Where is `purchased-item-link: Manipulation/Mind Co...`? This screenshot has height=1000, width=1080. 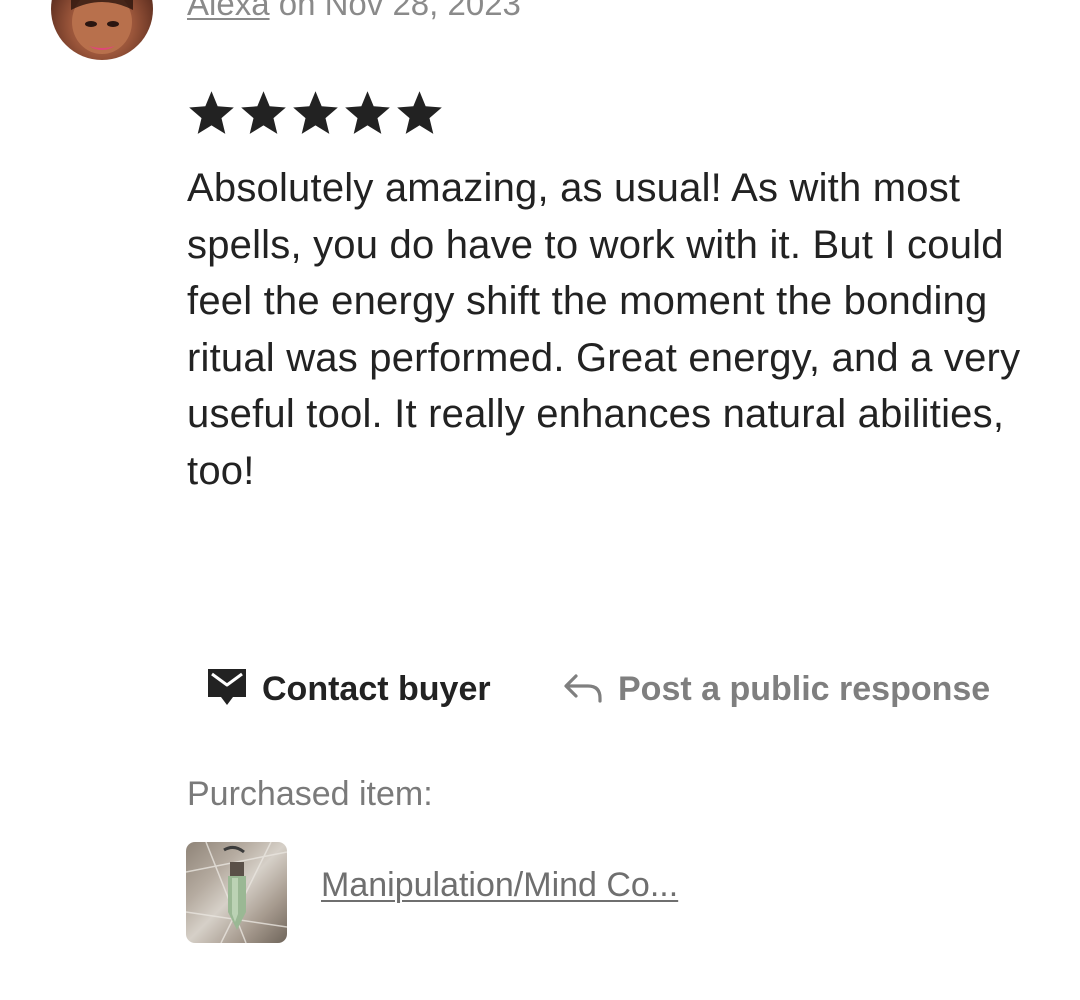
purchased-item-link: Manipulation/Mind Co... is located at coordinates (499, 885).